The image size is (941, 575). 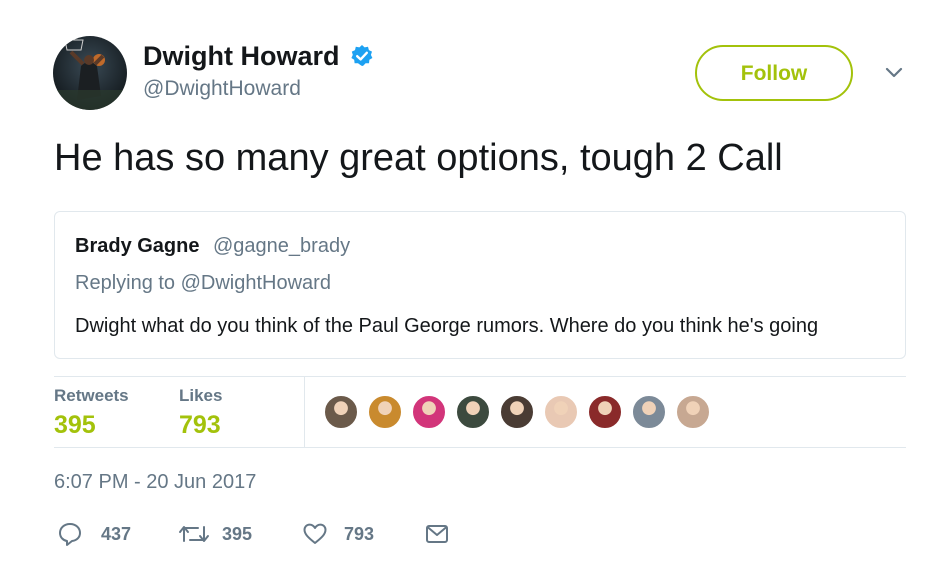 What do you see at coordinates (90, 73) in the screenshot?
I see `avatar` at bounding box center [90, 73].